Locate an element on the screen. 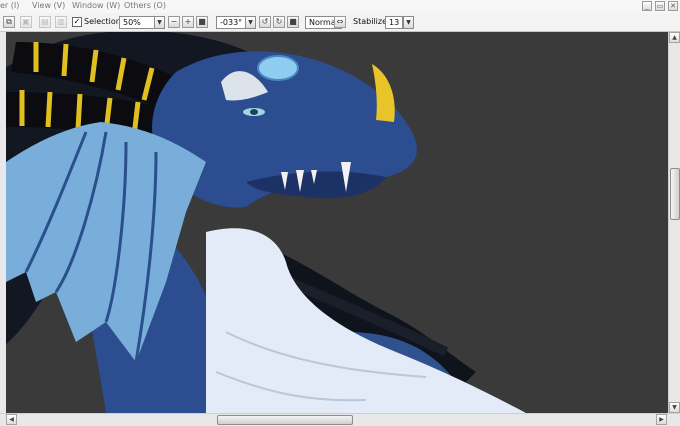 The image size is (680, 426). deselect-icon: ⧉ is located at coordinates (9, 22).